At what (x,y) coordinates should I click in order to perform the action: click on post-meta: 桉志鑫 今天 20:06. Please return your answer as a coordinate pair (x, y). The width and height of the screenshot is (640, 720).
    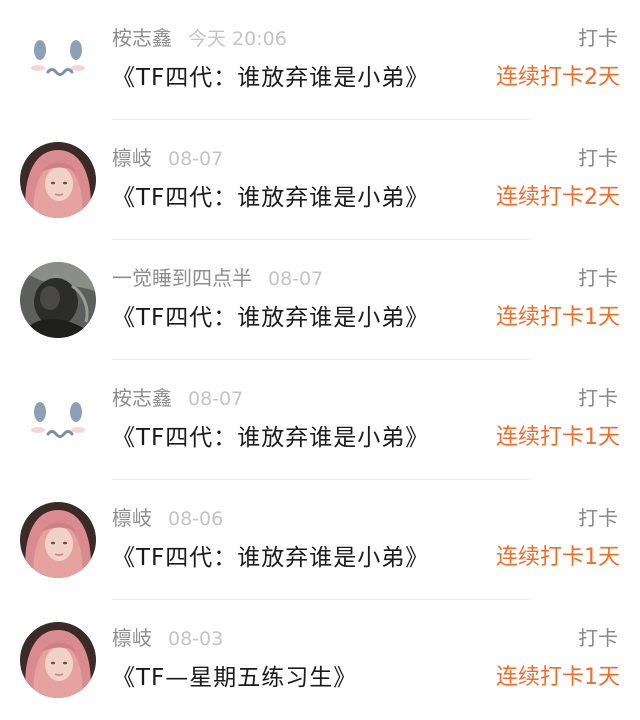
    Looking at the image, I should click on (199, 38).